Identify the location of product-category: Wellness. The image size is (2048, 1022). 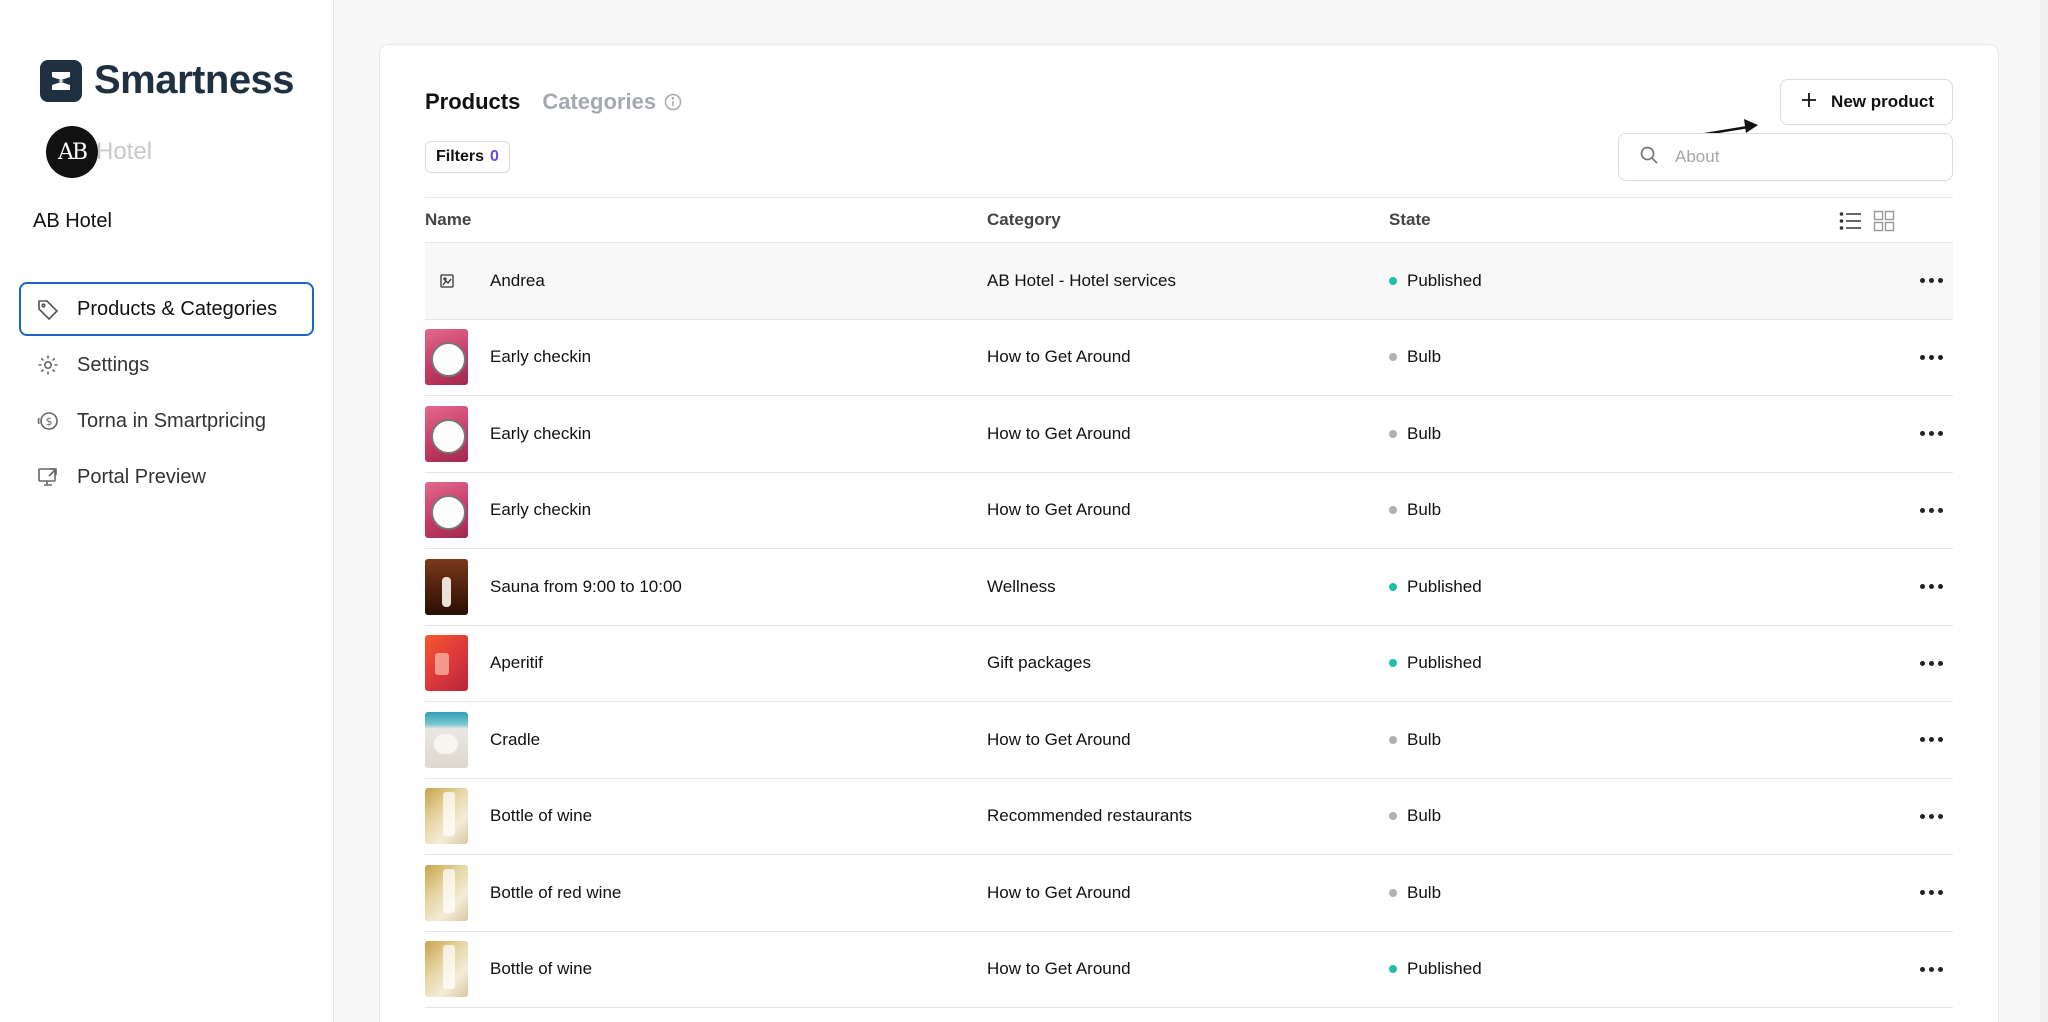
(1021, 586).